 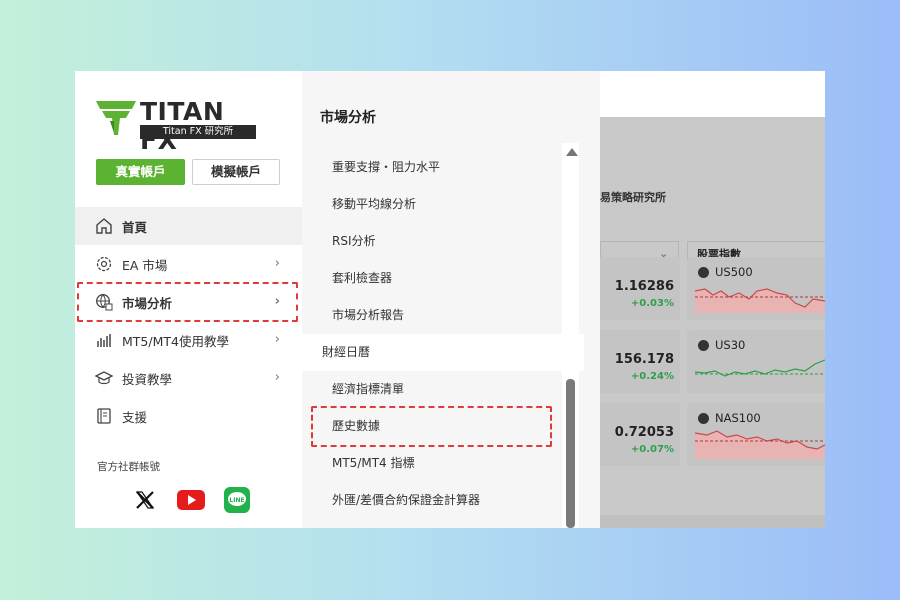 I want to click on quote-cell: 0.72053 +0.07%, so click(x=640, y=434).